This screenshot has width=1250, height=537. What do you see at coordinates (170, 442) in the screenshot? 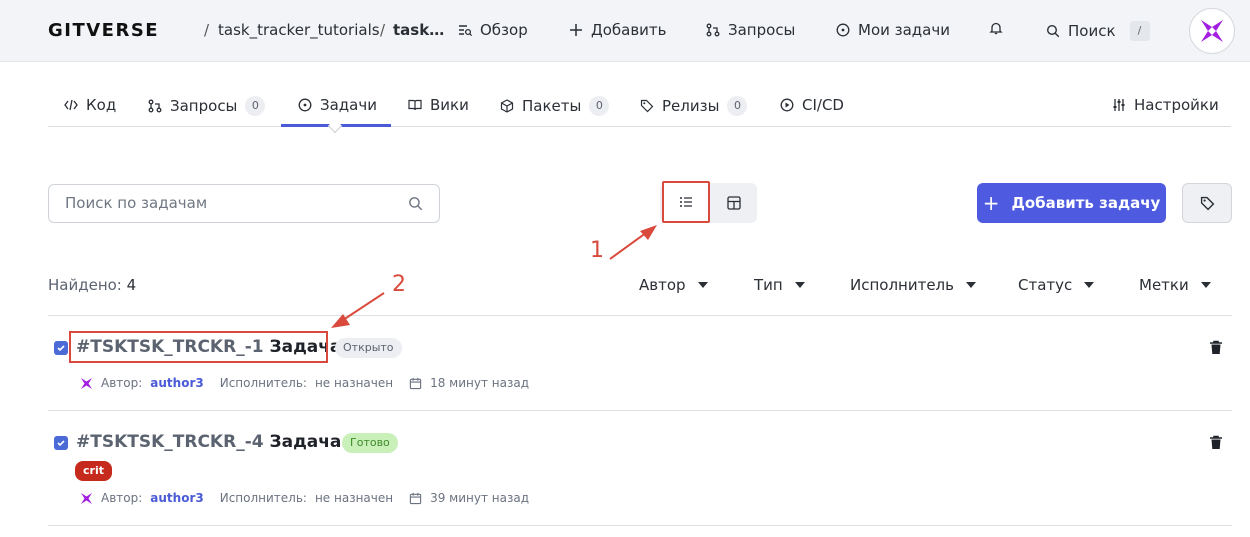
I see `issue-key: #TSKTSK_TRCKR_-4` at bounding box center [170, 442].